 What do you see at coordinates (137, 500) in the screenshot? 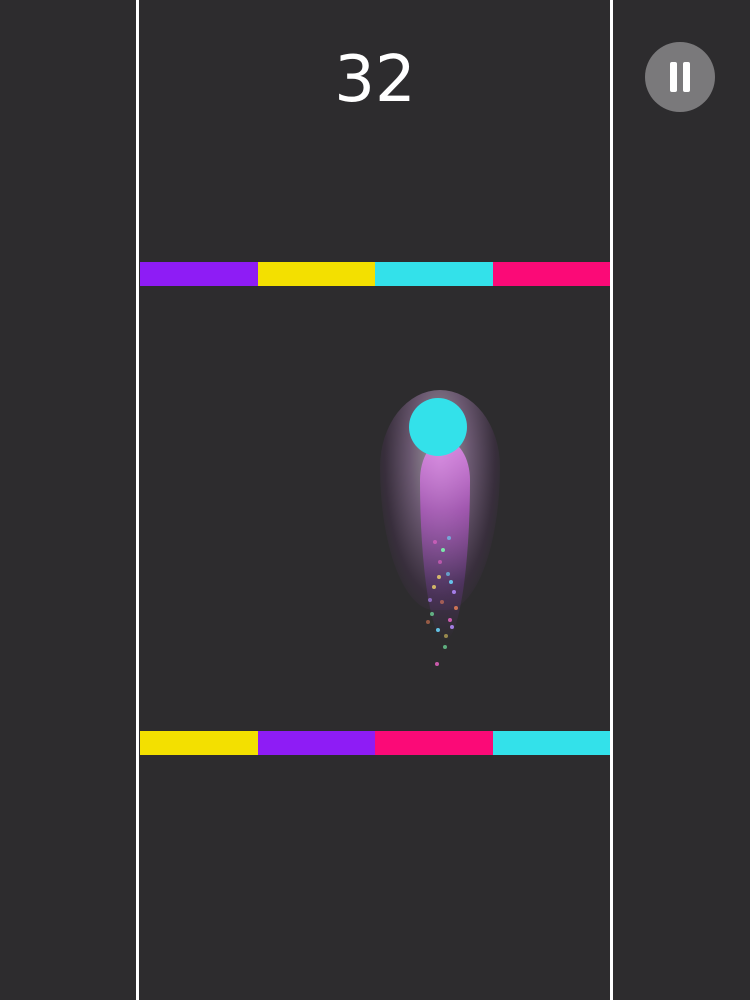
I see `left-lane-line` at bounding box center [137, 500].